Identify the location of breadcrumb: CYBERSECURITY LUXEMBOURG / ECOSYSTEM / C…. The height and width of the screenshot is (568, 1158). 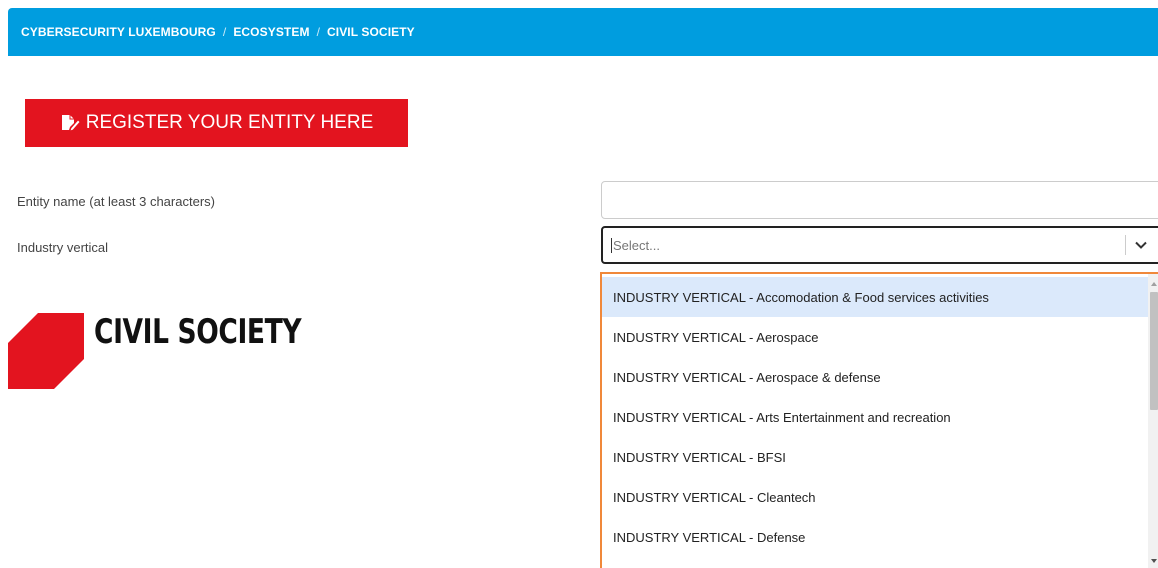
(583, 32).